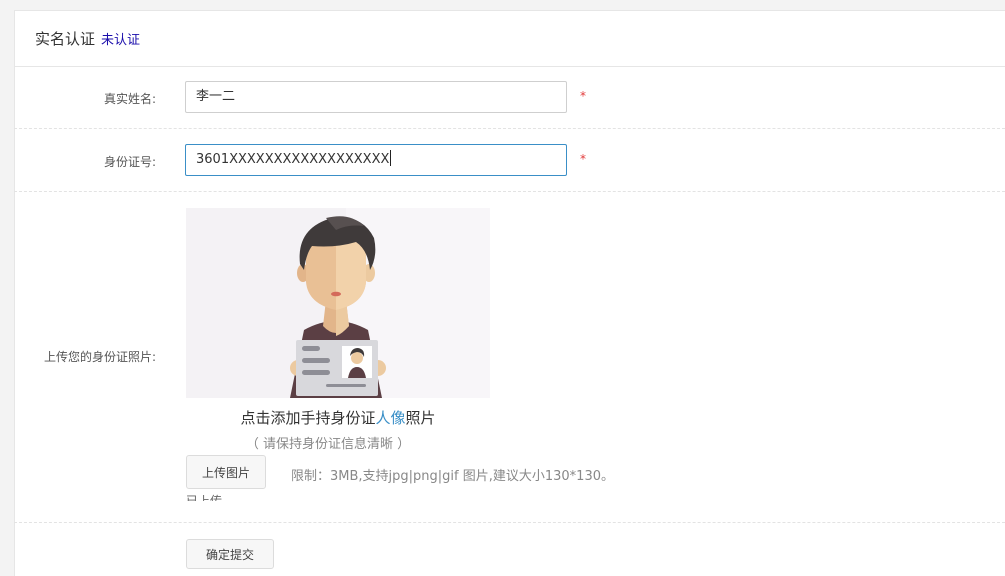 This screenshot has height=576, width=1005. I want to click on id-row: 身份证号: 3601XXXXXXXXXXXXXXXXXX *, so click(509, 160).